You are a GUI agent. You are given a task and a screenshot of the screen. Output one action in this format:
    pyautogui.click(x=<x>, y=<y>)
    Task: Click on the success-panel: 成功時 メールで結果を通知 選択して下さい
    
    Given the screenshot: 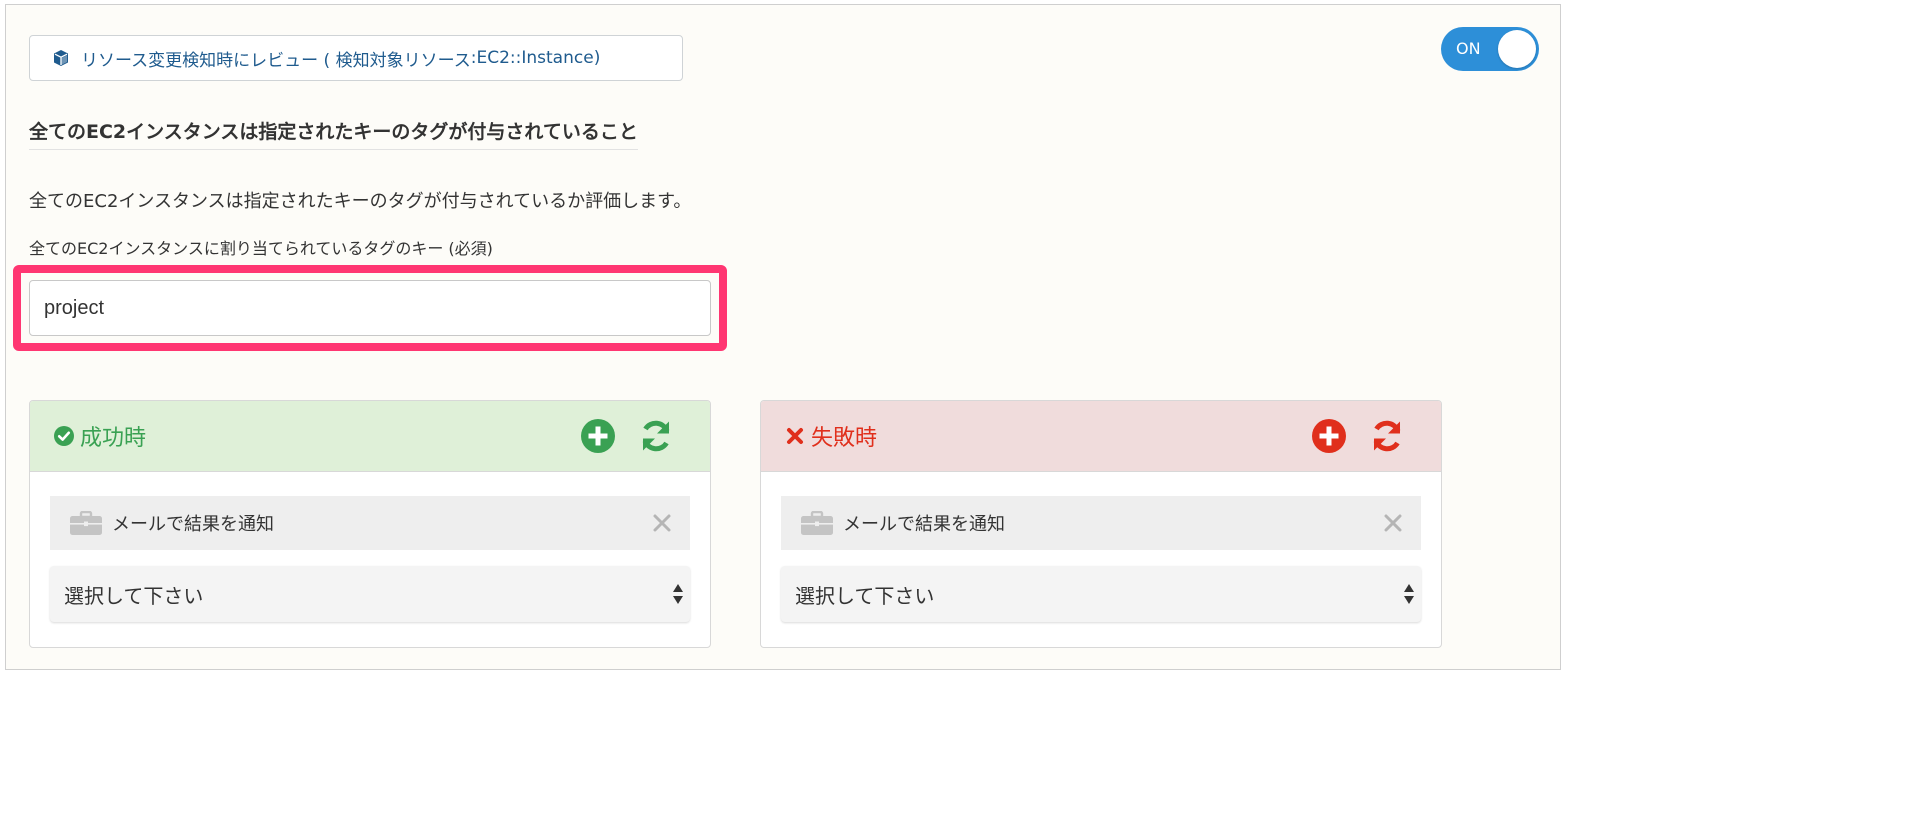 What is the action you would take?
    pyautogui.click(x=370, y=524)
    